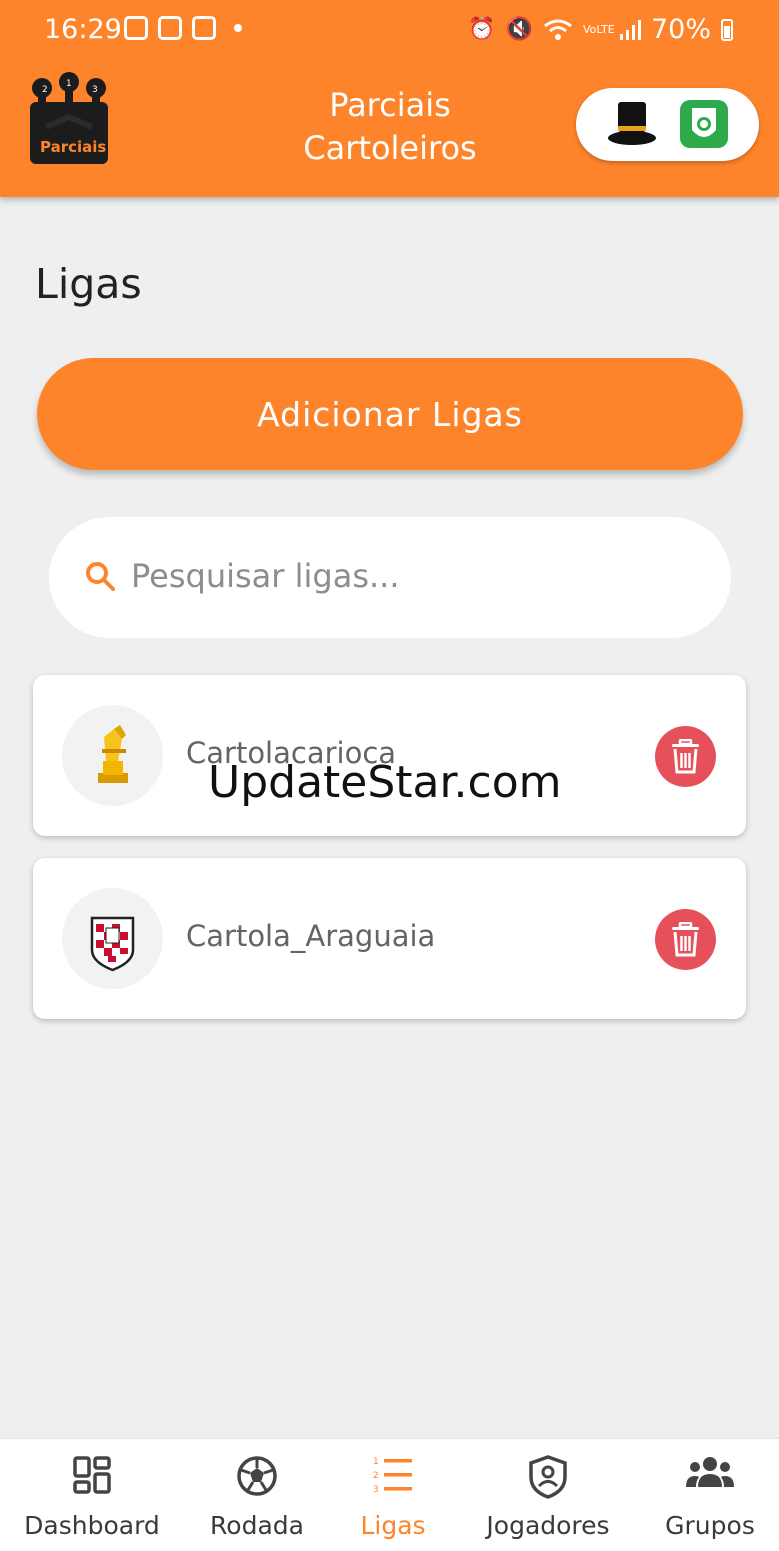  I want to click on mute-icon: 🔇, so click(519, 29).